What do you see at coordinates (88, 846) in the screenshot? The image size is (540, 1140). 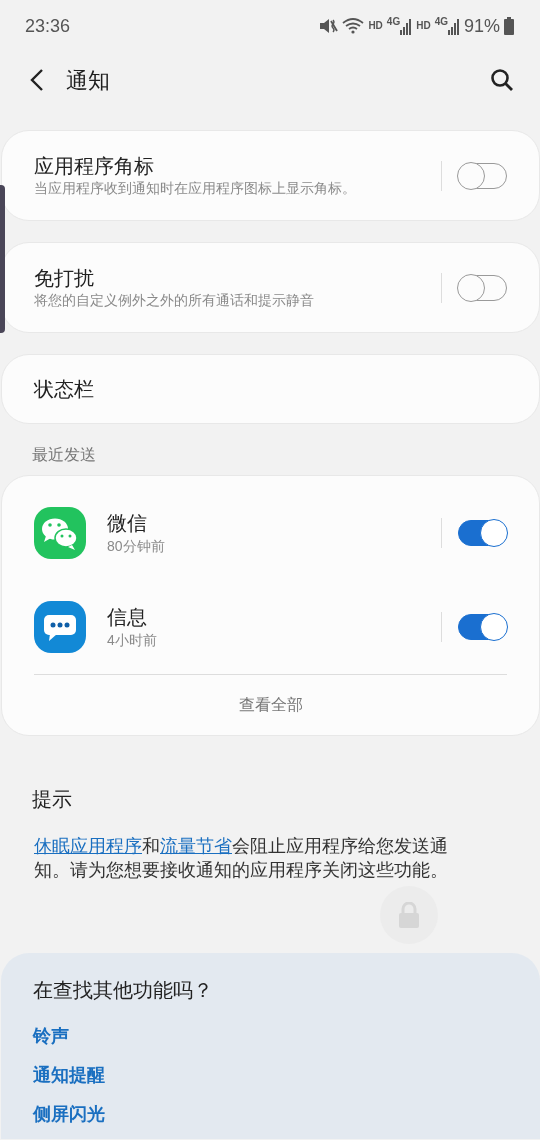 I see `tip-link: 休眠应用程序` at bounding box center [88, 846].